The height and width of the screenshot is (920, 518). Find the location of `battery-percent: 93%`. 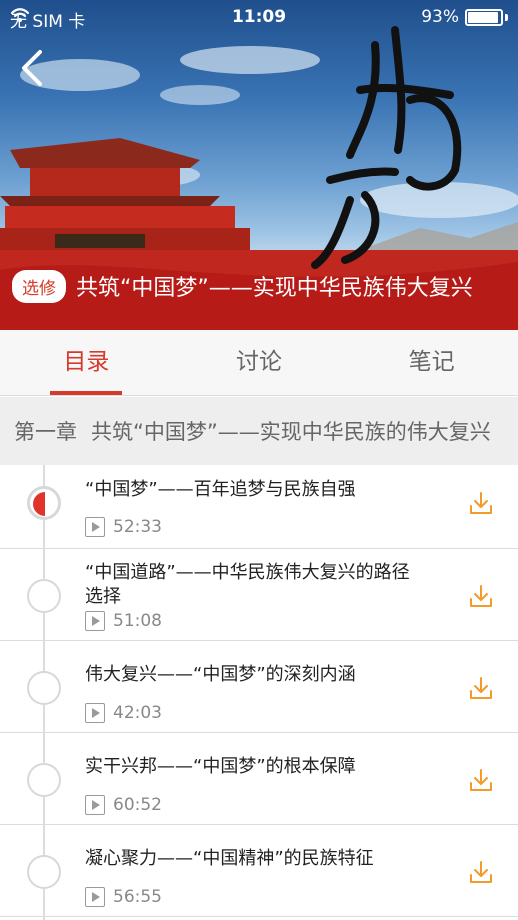

battery-percent: 93% is located at coordinates (440, 17).